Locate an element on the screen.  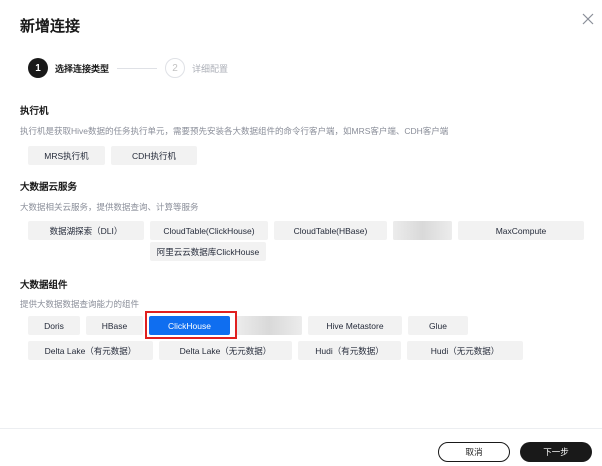
option-doris: Doris is located at coordinates (54, 325).